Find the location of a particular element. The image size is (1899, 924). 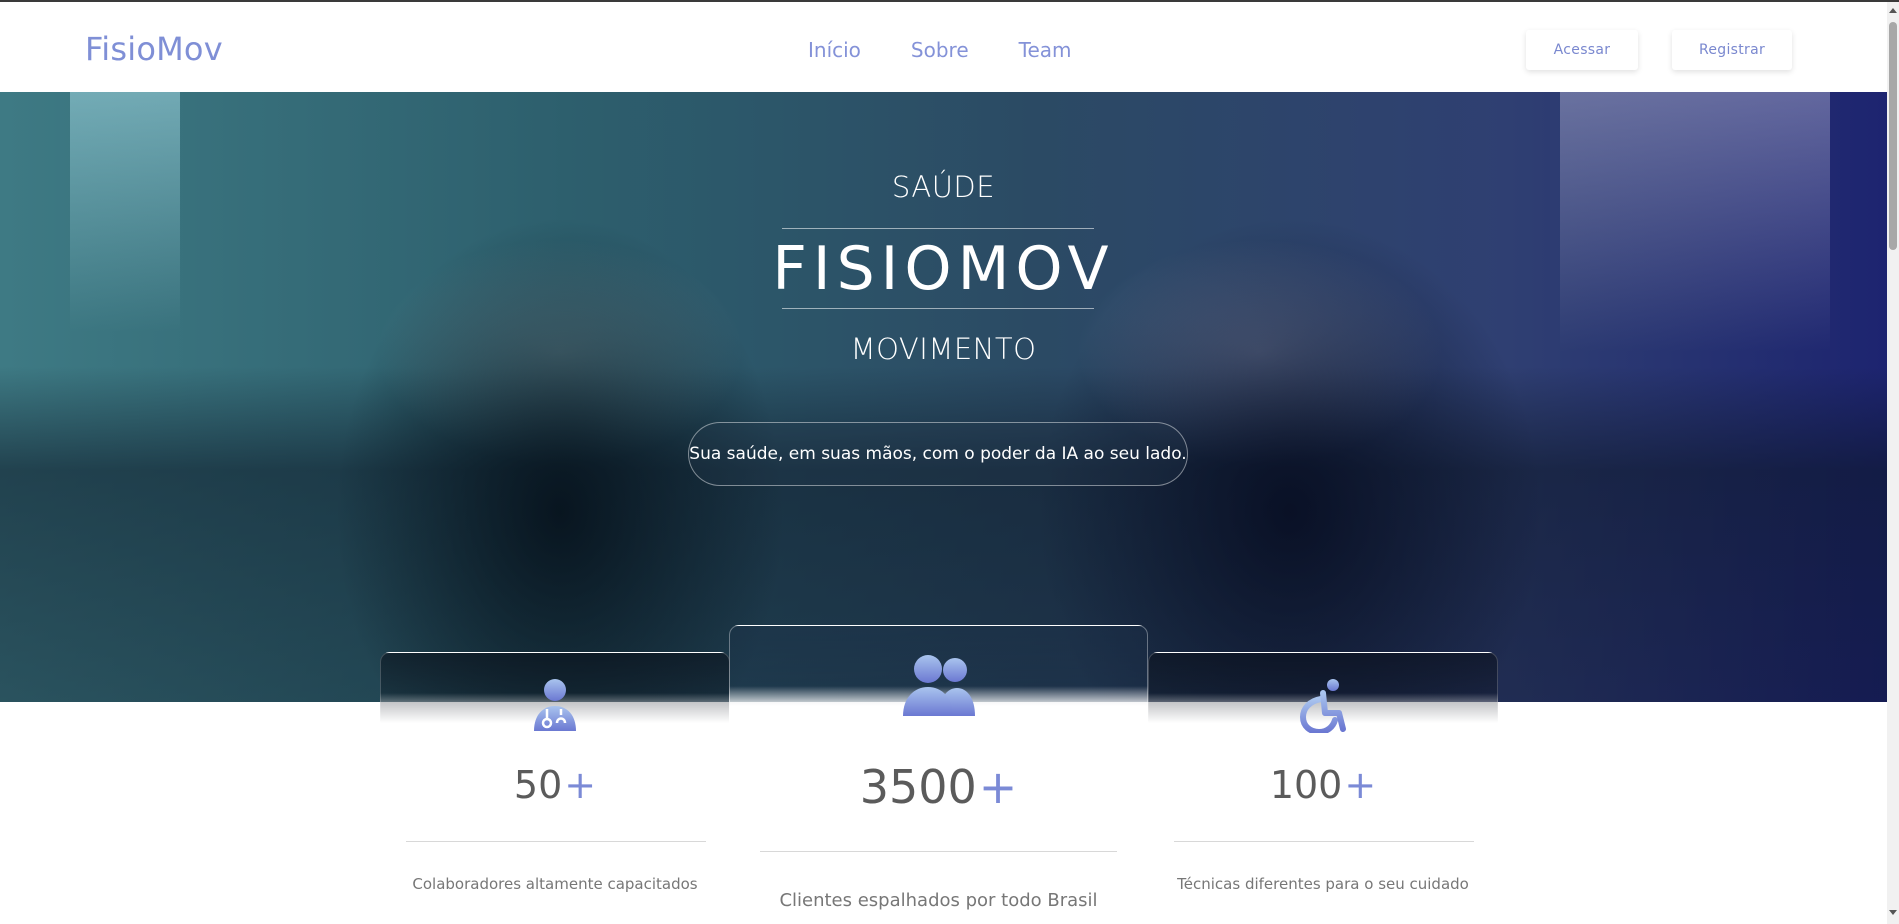

hero-kicker-bottom: MOVIMENTO is located at coordinates (943, 349).